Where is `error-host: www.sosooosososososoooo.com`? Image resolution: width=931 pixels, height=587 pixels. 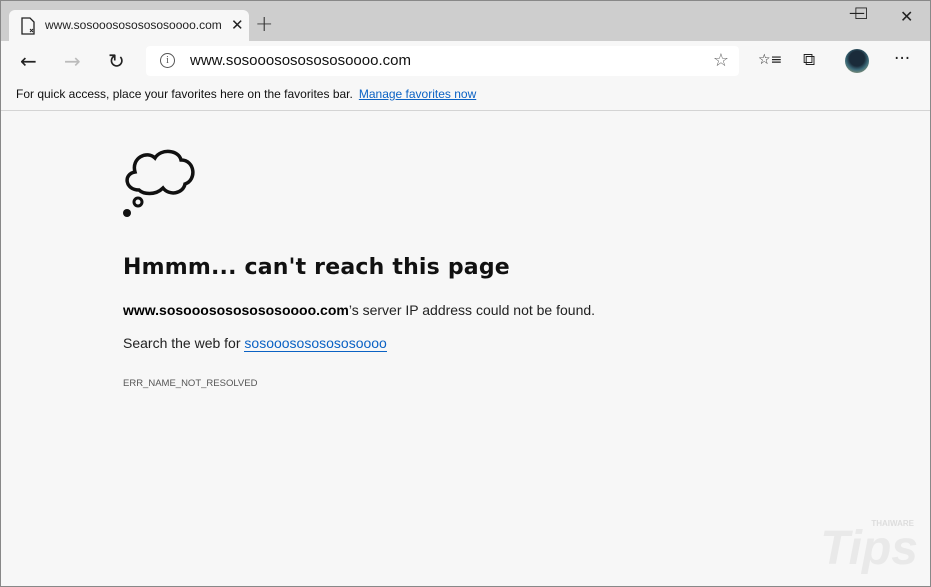 error-host: www.sosooosososososoooo.com is located at coordinates (236, 310).